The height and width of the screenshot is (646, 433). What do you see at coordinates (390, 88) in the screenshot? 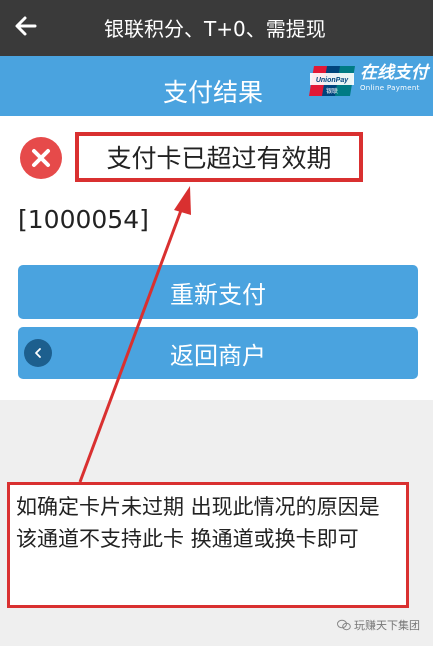
I see `online-payment-en: Online Payment` at bounding box center [390, 88].